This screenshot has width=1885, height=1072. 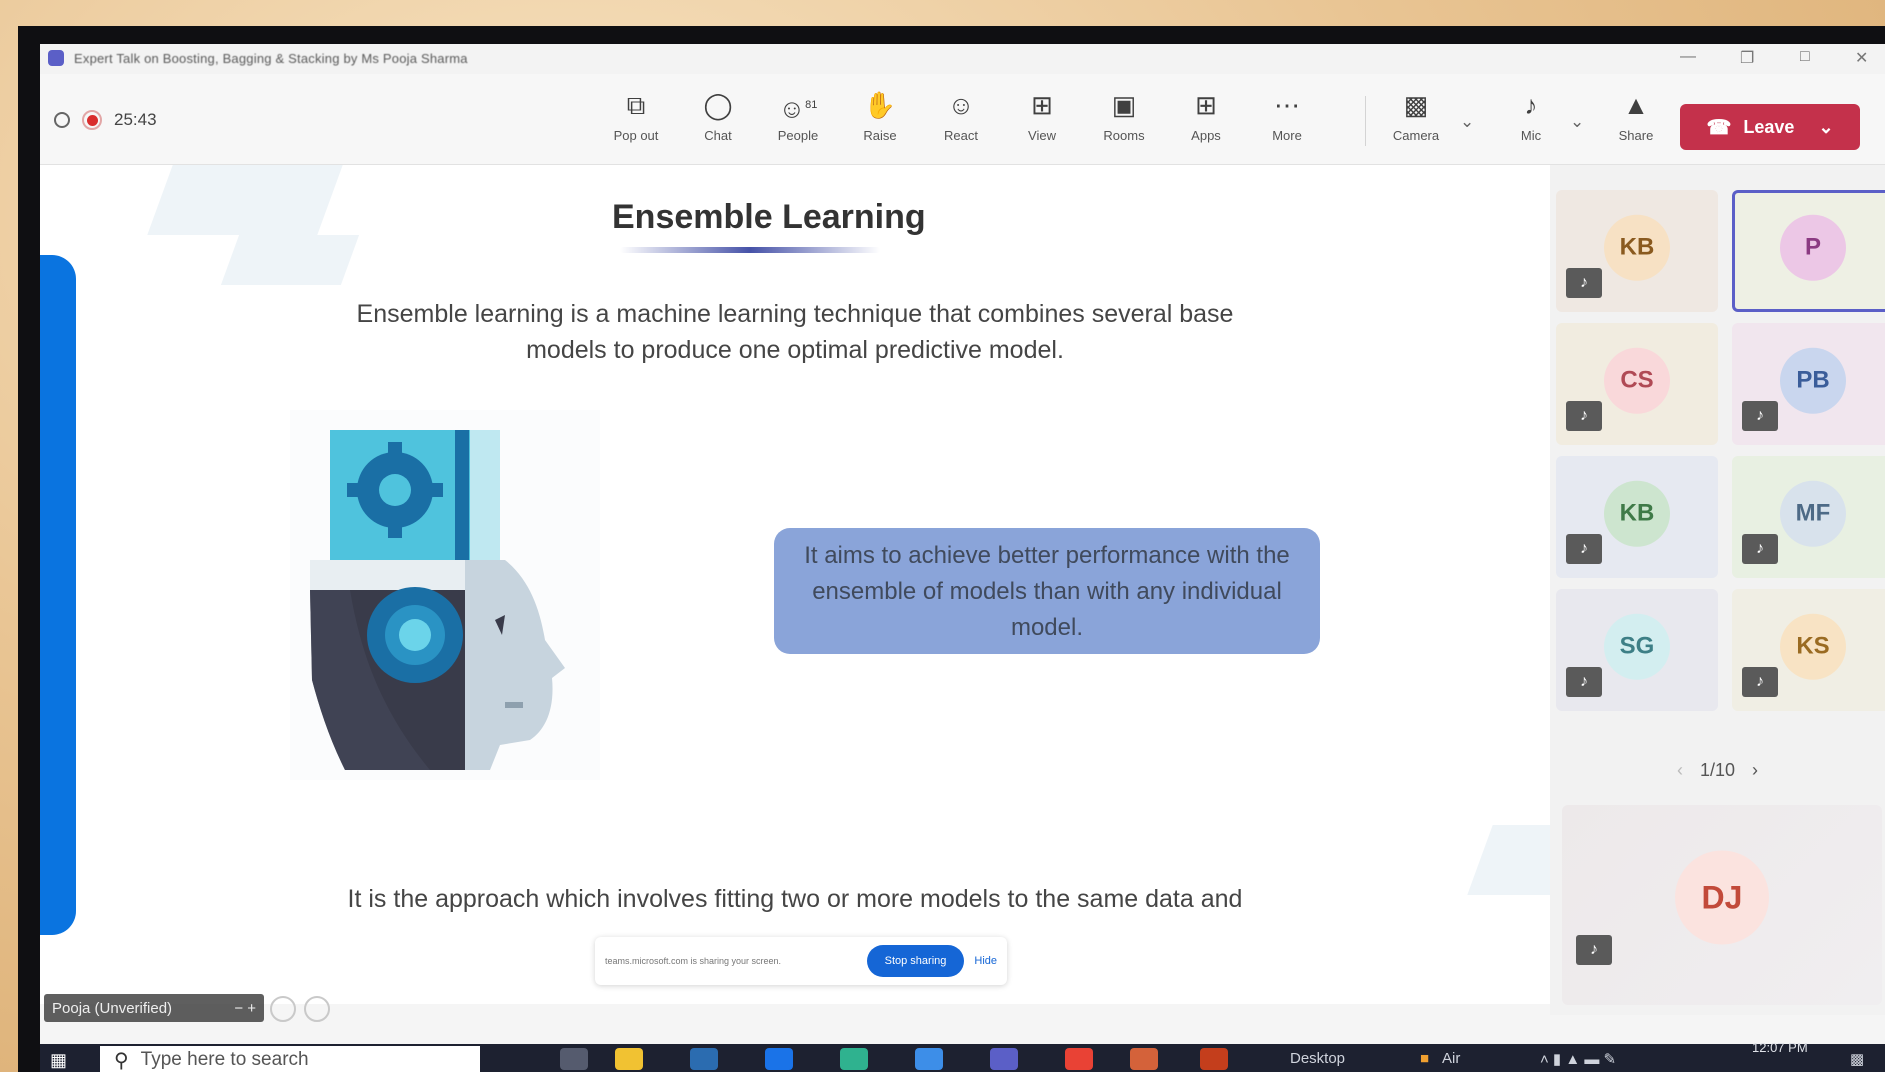 I want to click on participant-tile: MF ♪, so click(x=1808, y=517).